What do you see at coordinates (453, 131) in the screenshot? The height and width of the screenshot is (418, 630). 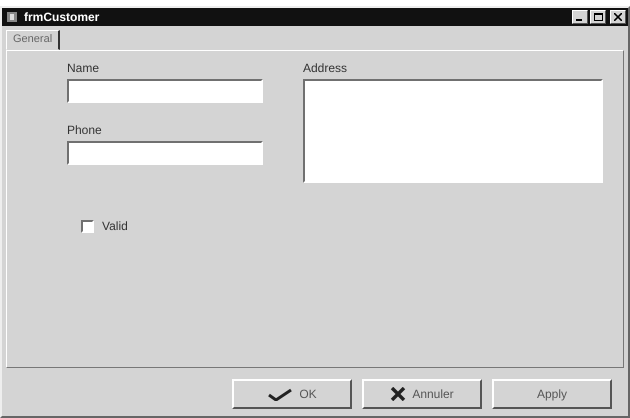 I see `address-field` at bounding box center [453, 131].